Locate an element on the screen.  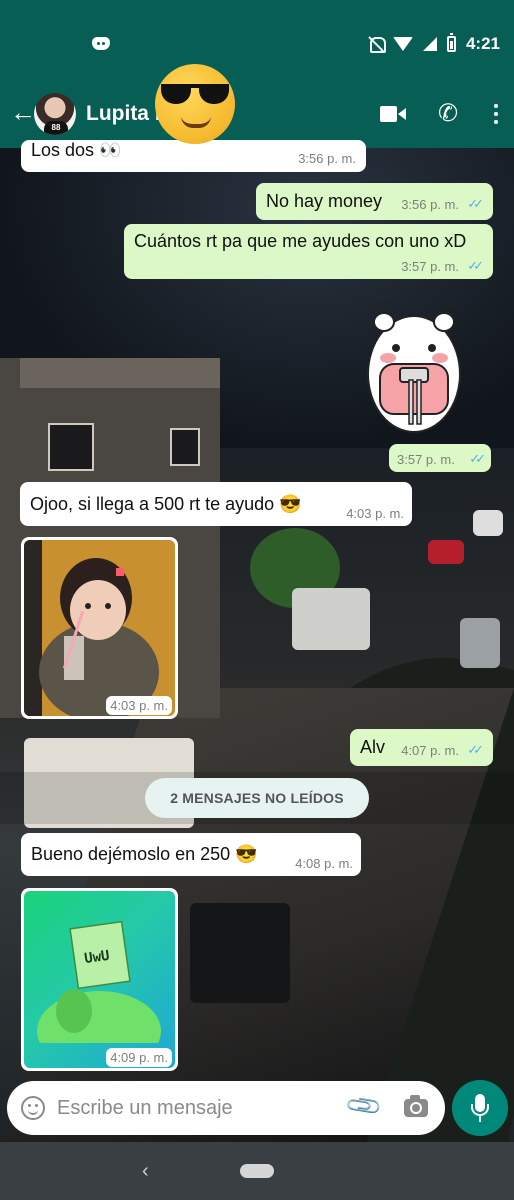
message-composer: 📎 is located at coordinates (226, 1108).